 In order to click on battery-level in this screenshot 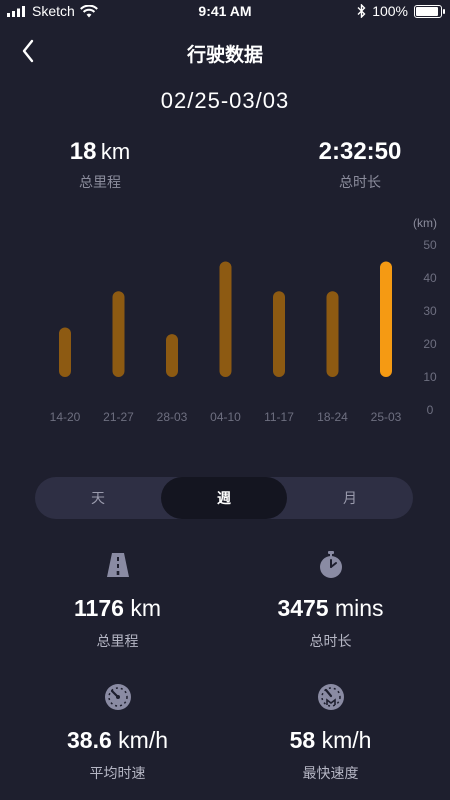, I will do `click(427, 11)`.